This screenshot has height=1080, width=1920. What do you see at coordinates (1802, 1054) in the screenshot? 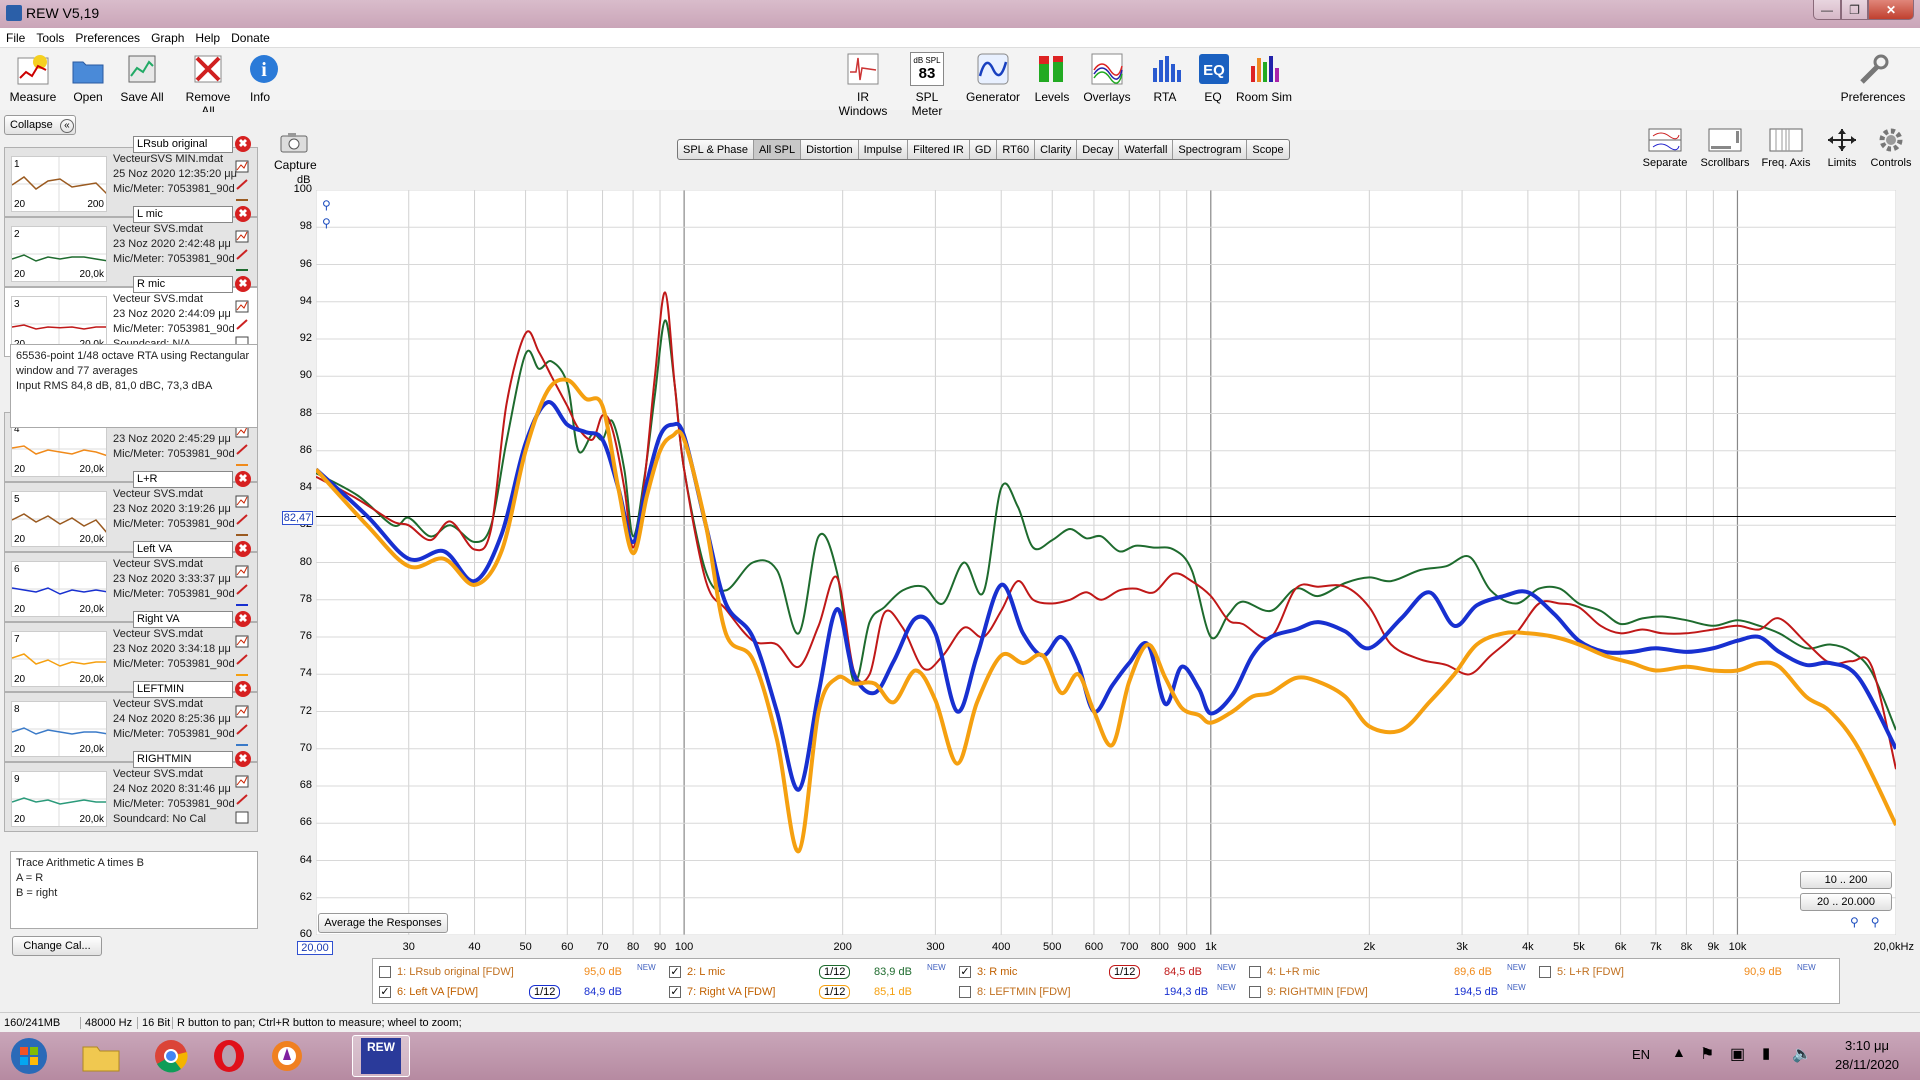
I see `volume-icon: 🔈` at bounding box center [1802, 1054].